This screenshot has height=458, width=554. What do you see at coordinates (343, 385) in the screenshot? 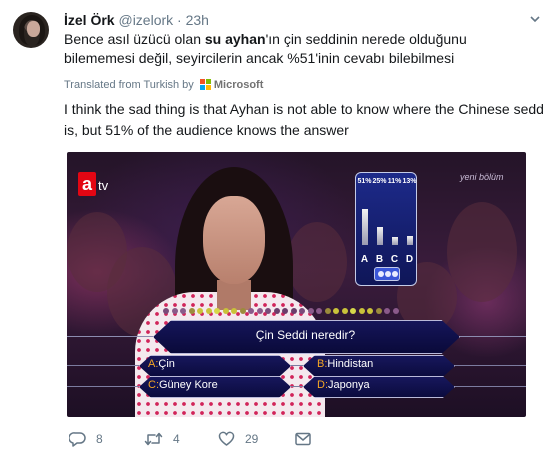
I see `answer-d: D:Japonya` at bounding box center [343, 385].